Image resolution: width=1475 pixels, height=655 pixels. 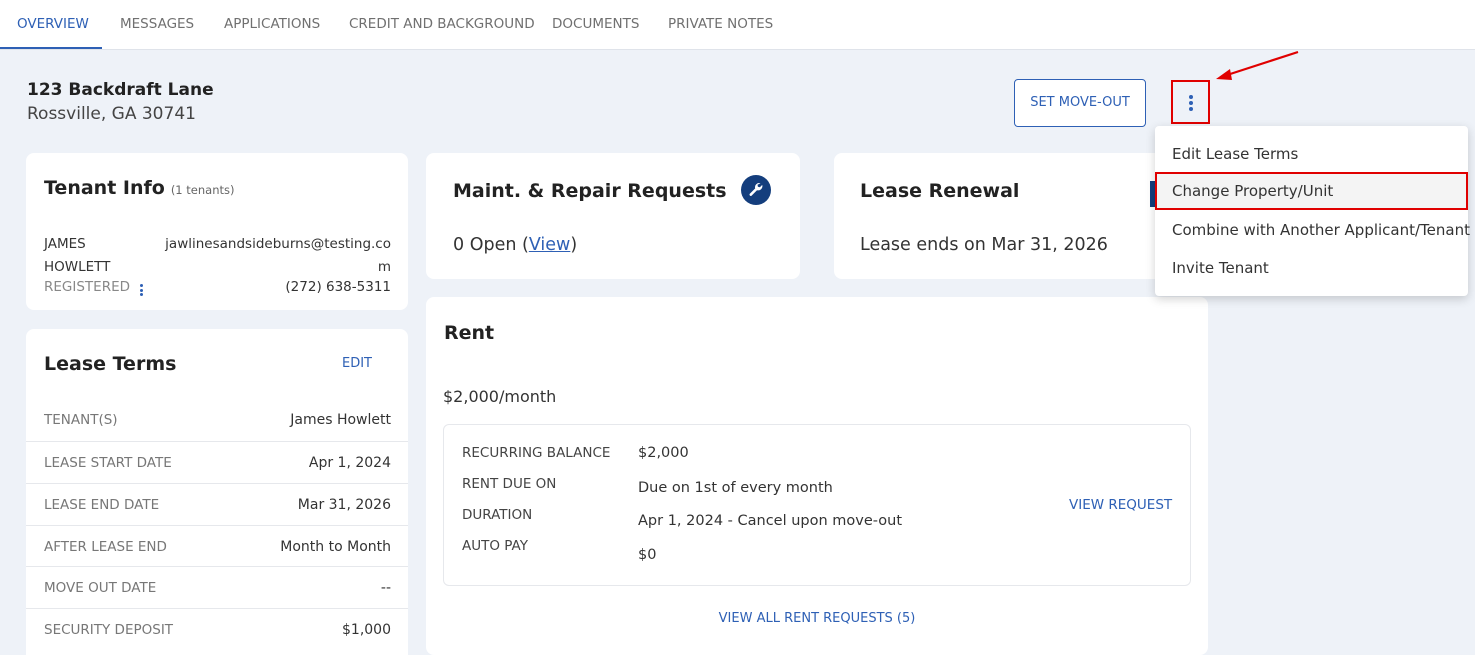 I want to click on rent-detail-value: Due on 1st of every month, so click(x=735, y=488).